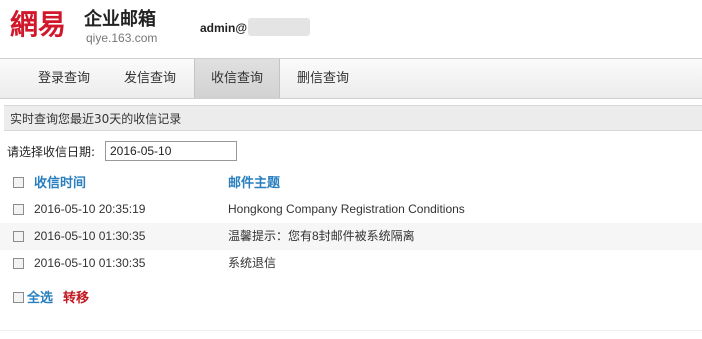 The image size is (702, 339). Describe the element at coordinates (120, 19) in the screenshot. I see `product-title: 企业邮箱` at that location.